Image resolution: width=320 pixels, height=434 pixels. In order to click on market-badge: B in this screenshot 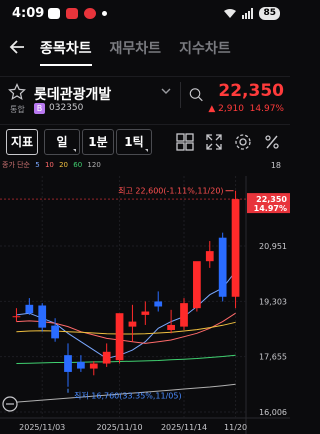, I will do `click(39, 108)`.